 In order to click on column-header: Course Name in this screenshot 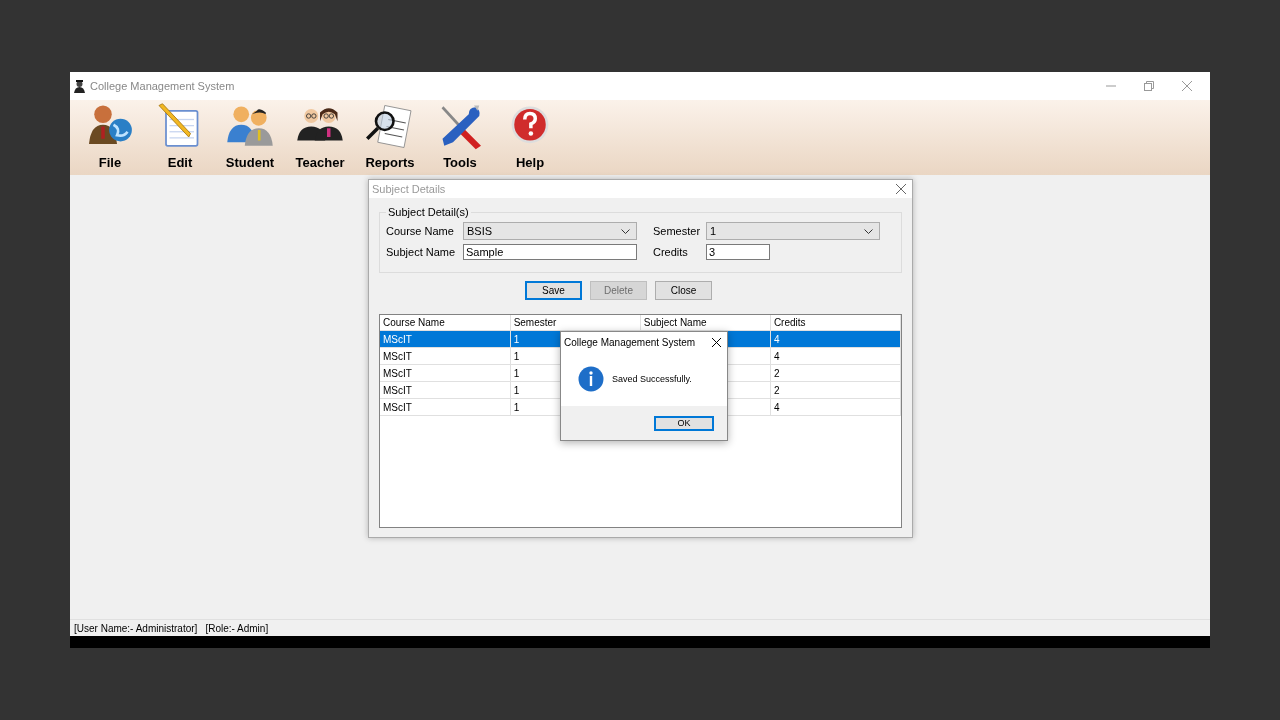, I will do `click(445, 323)`.